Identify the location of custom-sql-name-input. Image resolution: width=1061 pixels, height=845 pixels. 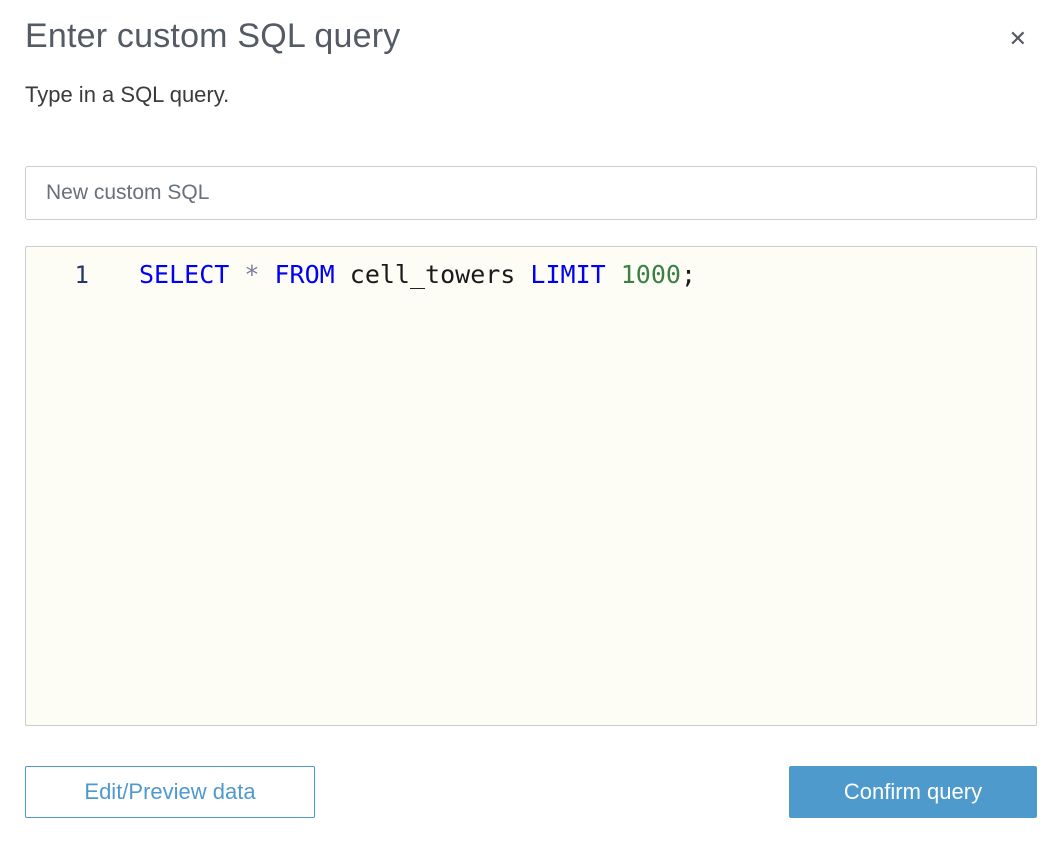
(531, 193).